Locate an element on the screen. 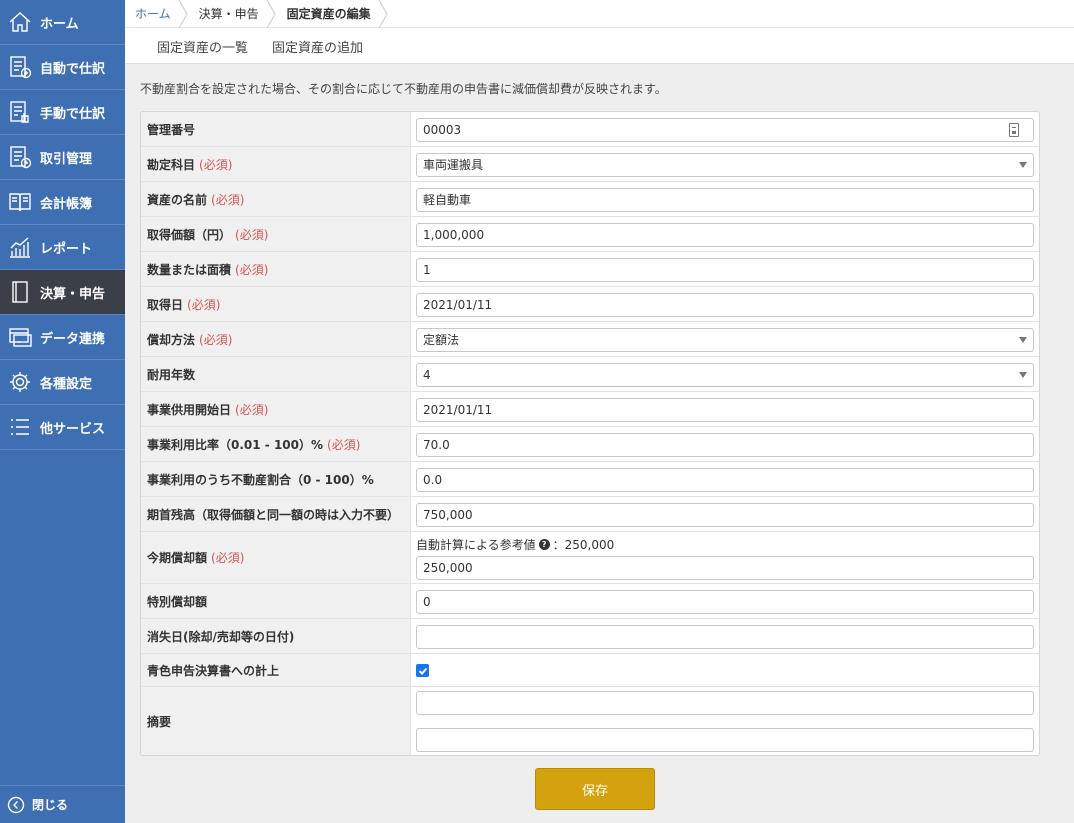 This screenshot has width=1074, height=823. field-label: 特別償却額 is located at coordinates (276, 601).